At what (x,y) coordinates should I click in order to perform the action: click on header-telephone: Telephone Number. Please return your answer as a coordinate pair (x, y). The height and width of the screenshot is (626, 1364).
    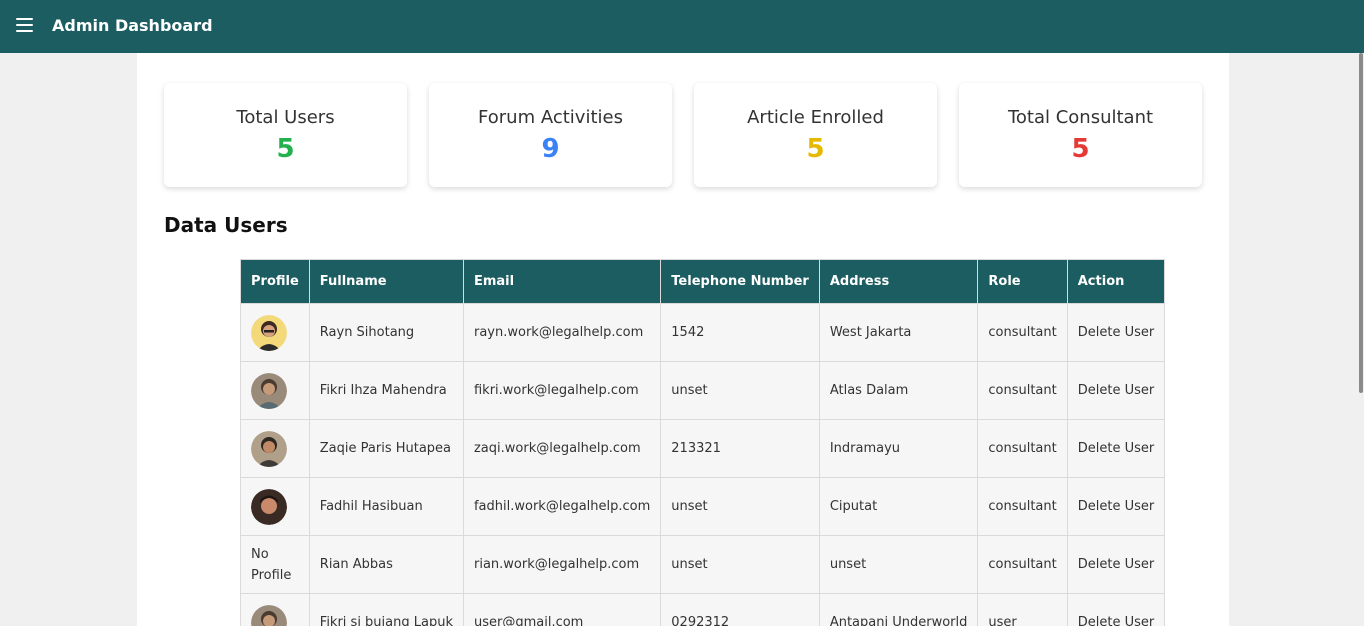
    Looking at the image, I should click on (740, 281).